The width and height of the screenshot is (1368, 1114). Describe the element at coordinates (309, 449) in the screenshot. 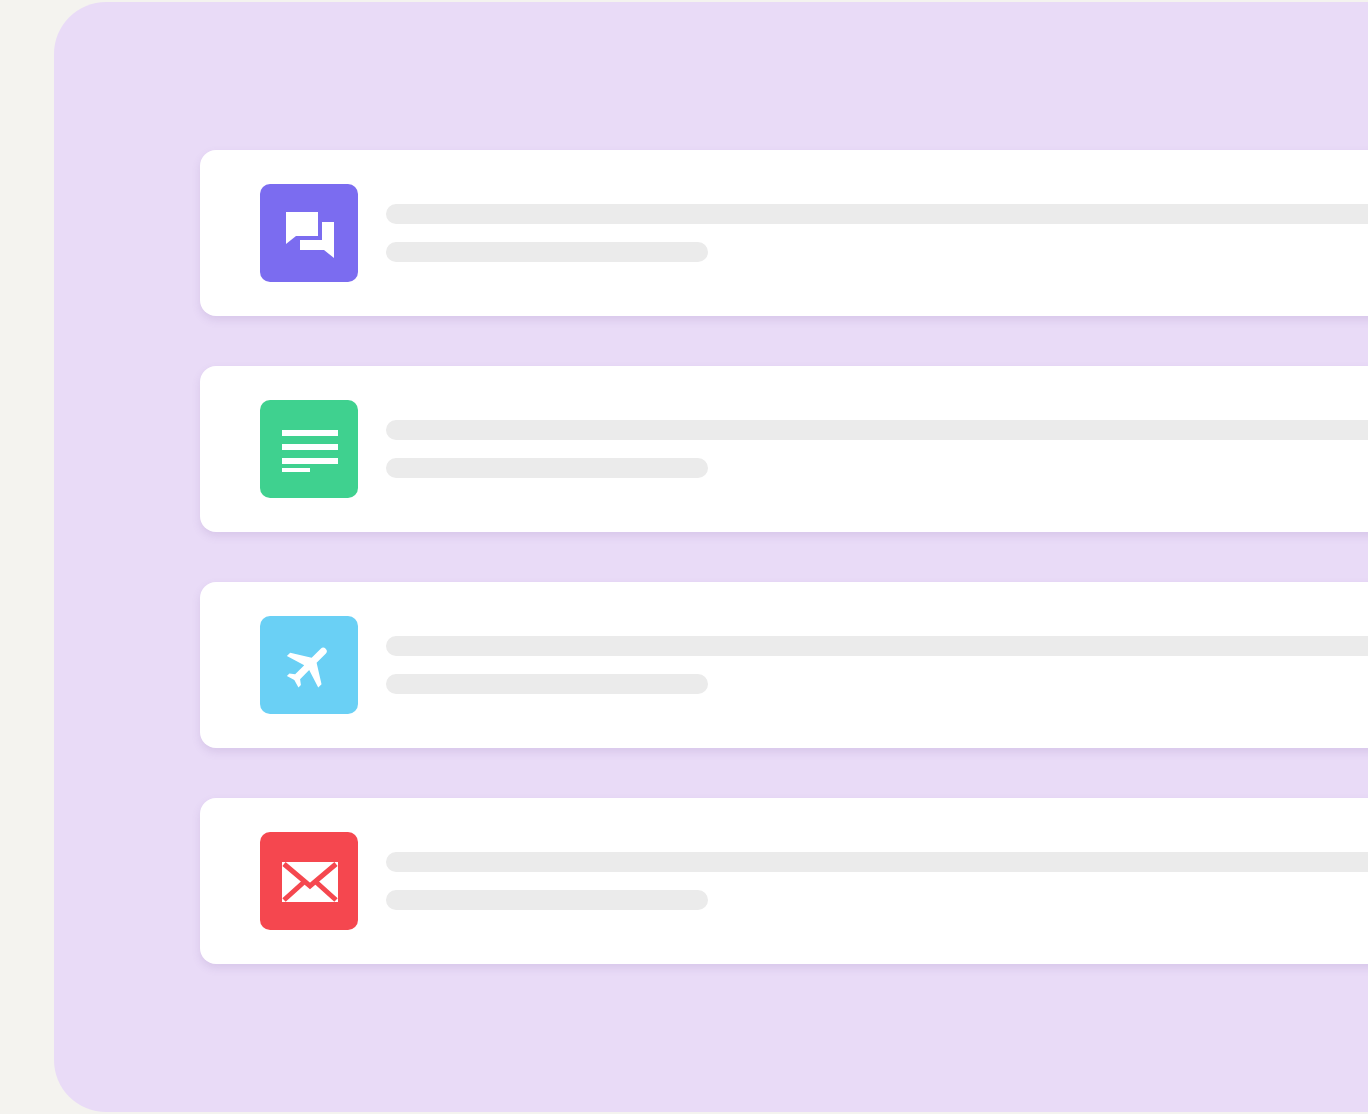

I see `lines-icon` at that location.